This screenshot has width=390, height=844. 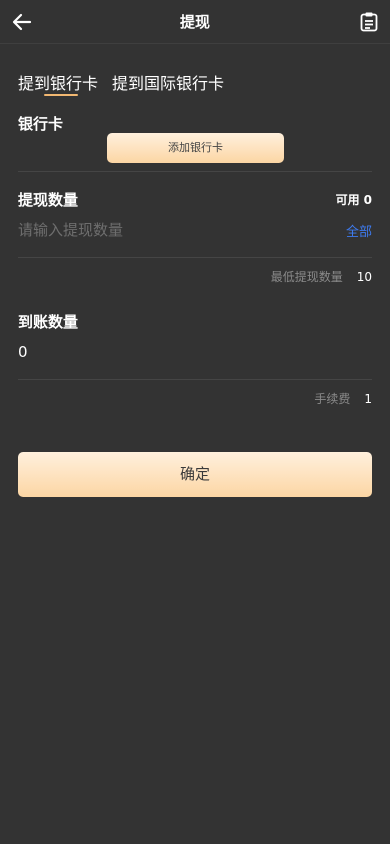 What do you see at coordinates (48, 200) in the screenshot?
I see `withdraw-amount-label: 提现数量` at bounding box center [48, 200].